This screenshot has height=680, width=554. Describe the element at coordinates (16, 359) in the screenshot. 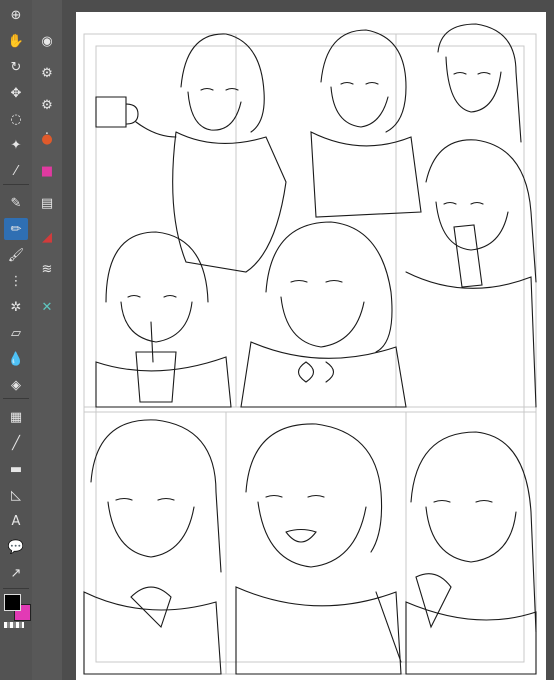

I see `blend-tool-icon: 💧` at that location.